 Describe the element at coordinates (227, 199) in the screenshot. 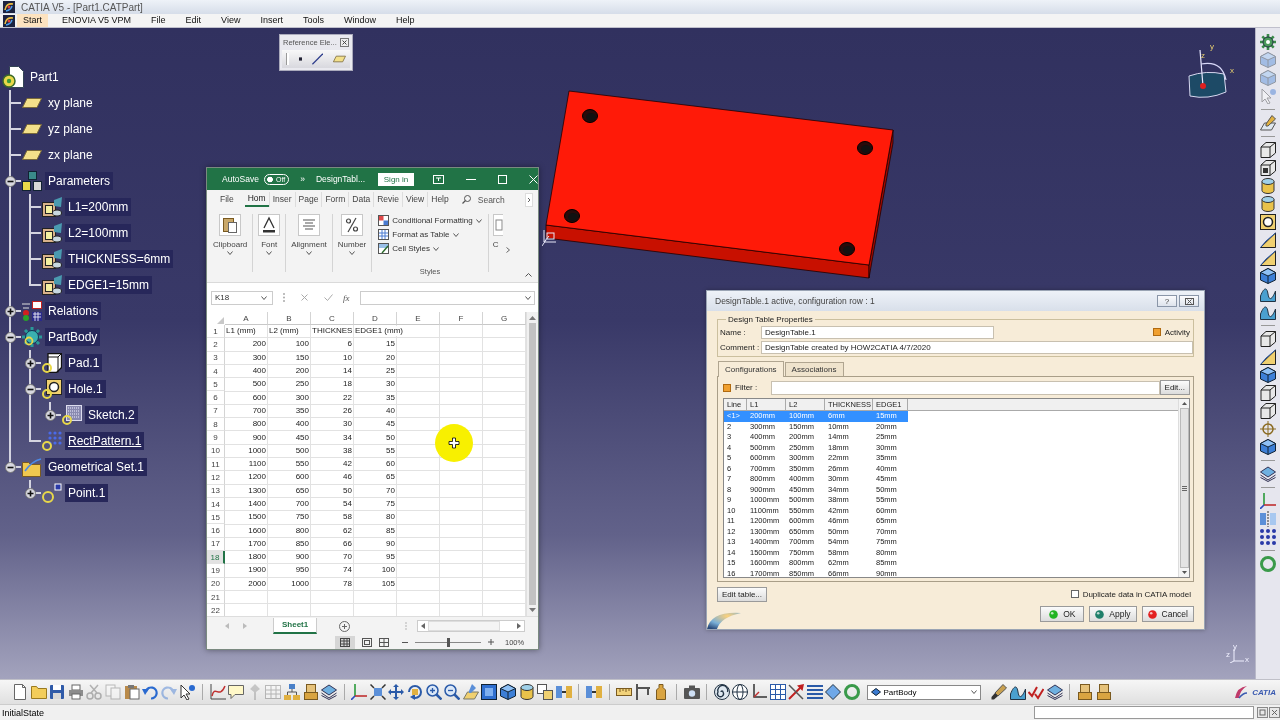

I see `ribbon-tab: File` at that location.